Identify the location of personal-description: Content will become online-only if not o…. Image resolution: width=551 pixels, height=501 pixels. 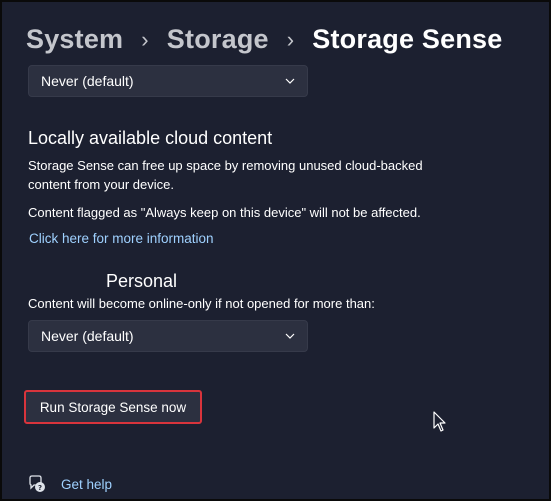
(201, 303).